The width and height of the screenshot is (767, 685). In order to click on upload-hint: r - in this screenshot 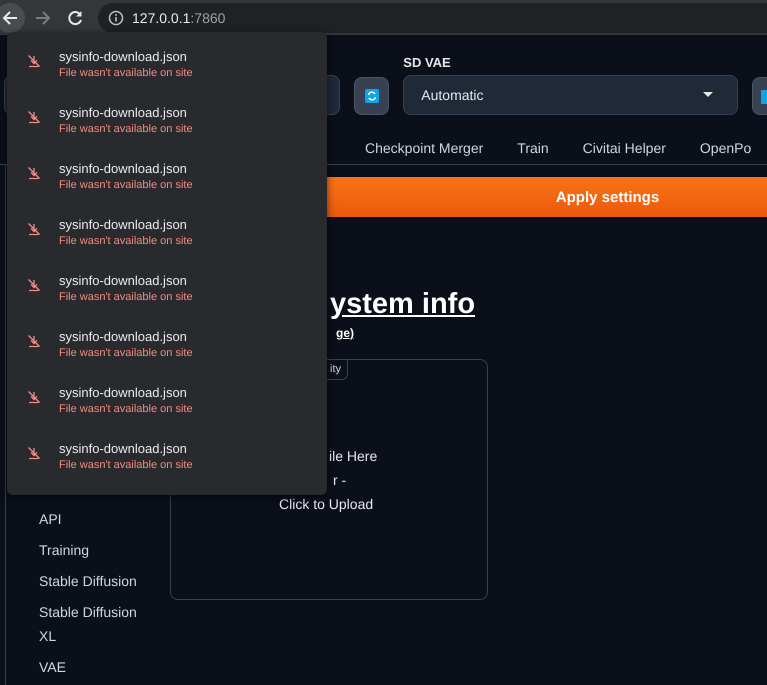, I will do `click(339, 480)`.